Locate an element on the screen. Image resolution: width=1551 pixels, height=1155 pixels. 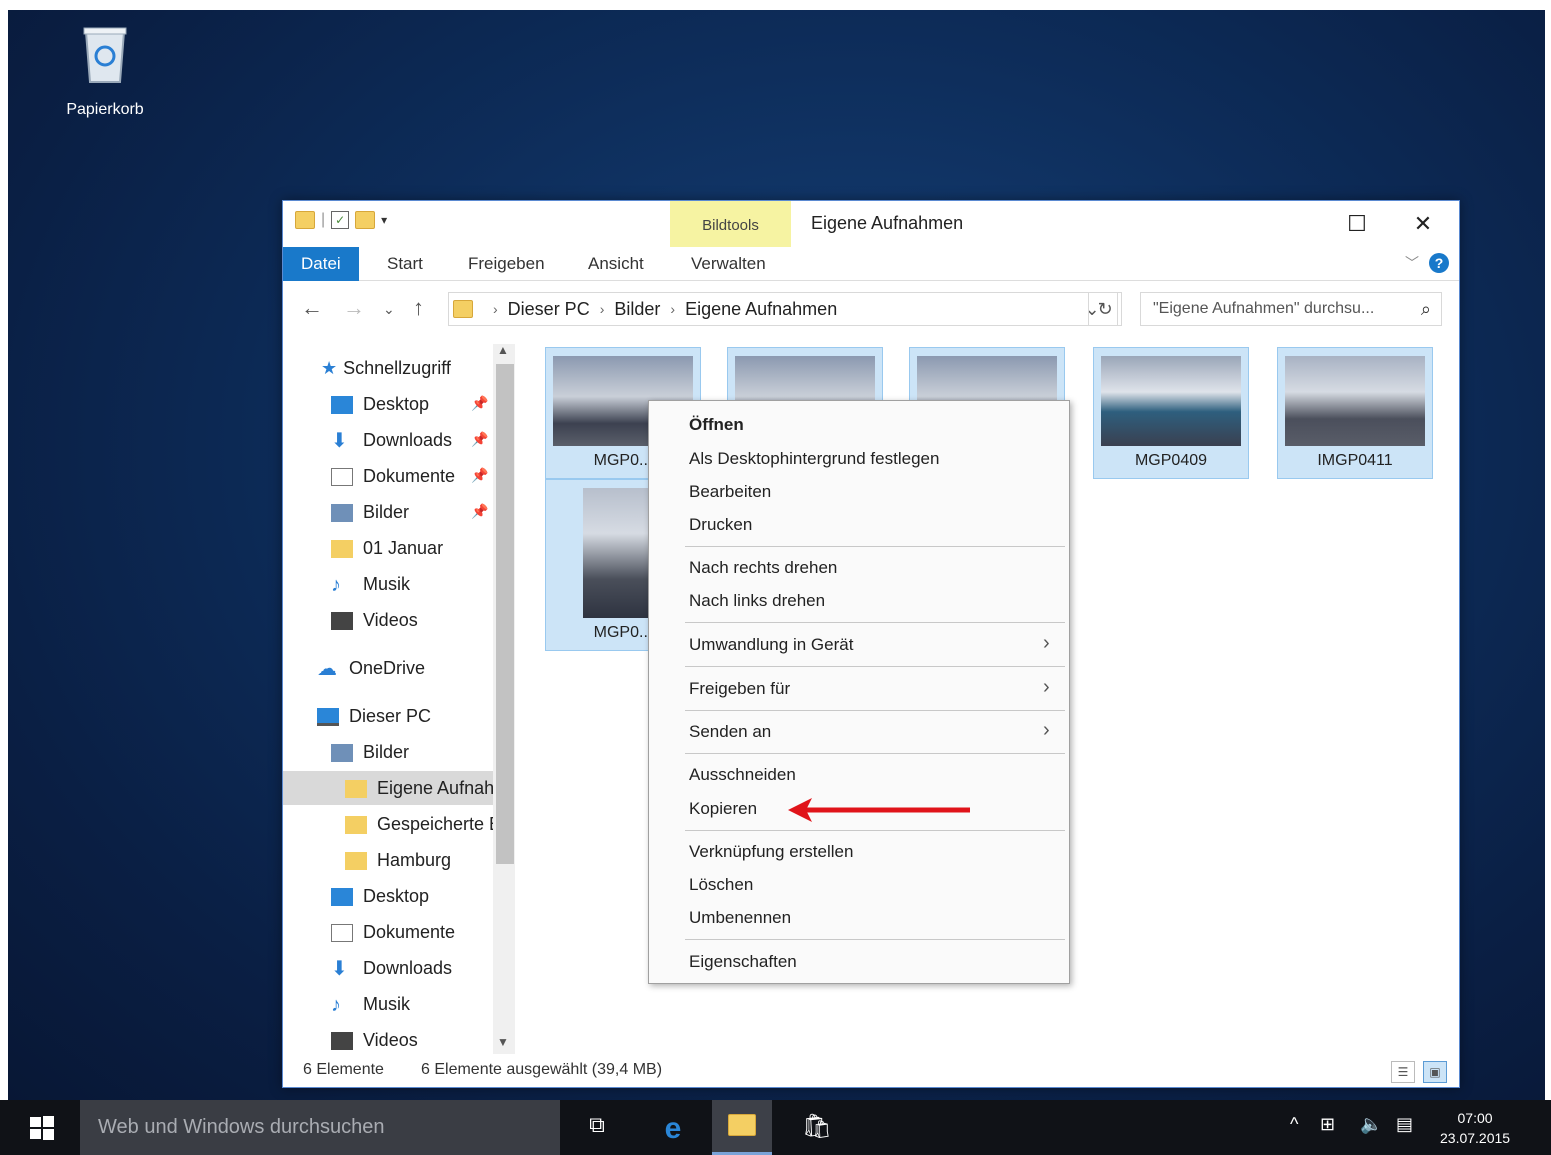
tab-verwalten: Verwalten is located at coordinates (728, 264).